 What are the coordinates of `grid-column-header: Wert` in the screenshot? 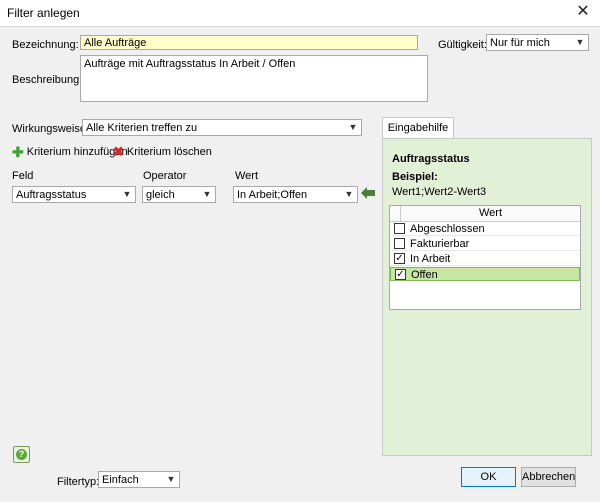 It's located at (490, 213).